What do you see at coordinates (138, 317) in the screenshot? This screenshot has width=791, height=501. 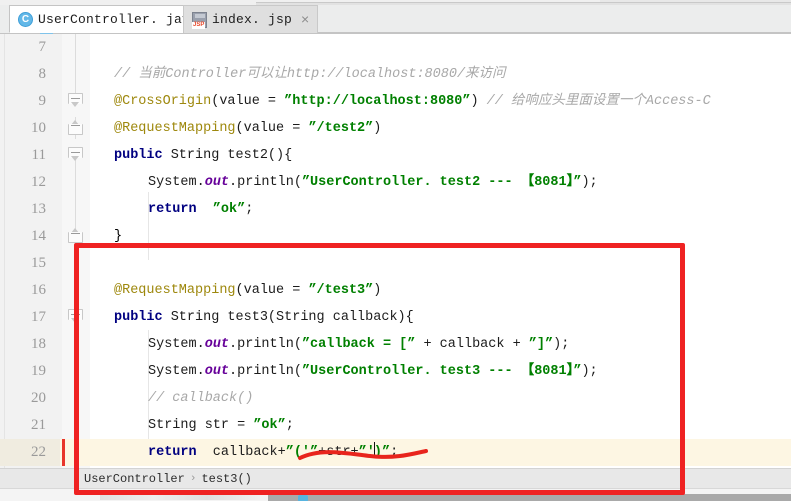 I see `keyword-token: public` at bounding box center [138, 317].